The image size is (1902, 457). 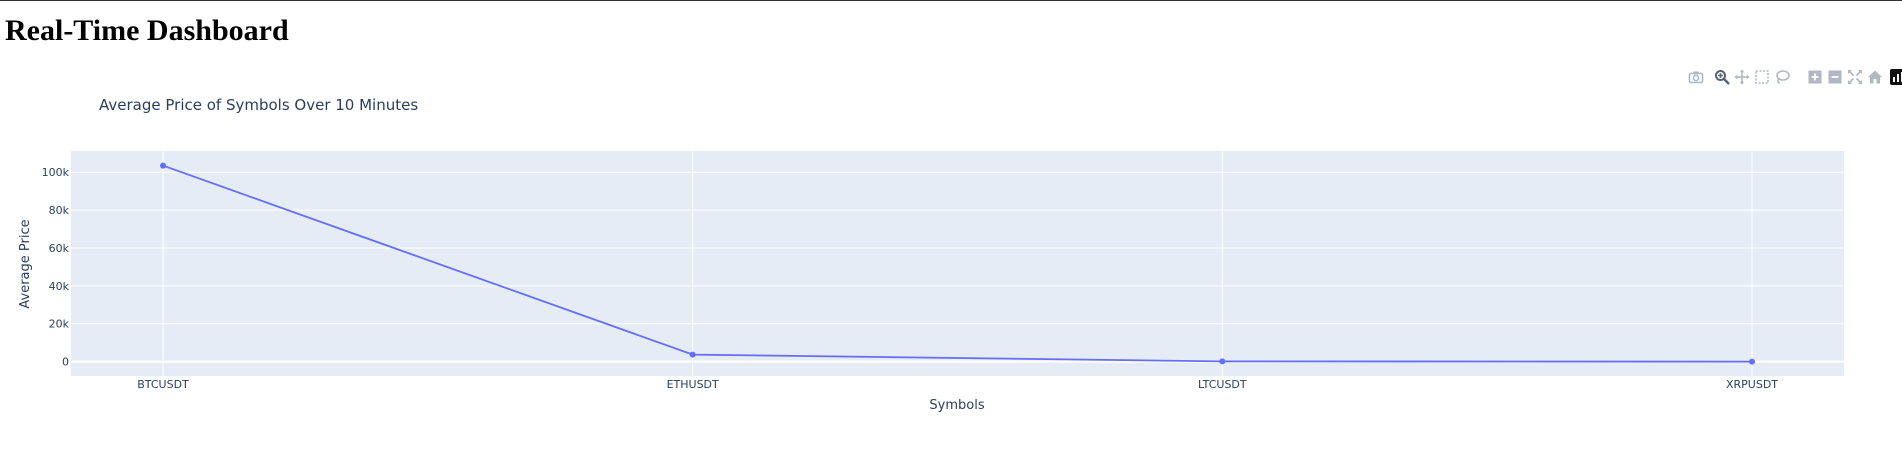 What do you see at coordinates (956, 405) in the screenshot?
I see `x-axis-title: Symbols` at bounding box center [956, 405].